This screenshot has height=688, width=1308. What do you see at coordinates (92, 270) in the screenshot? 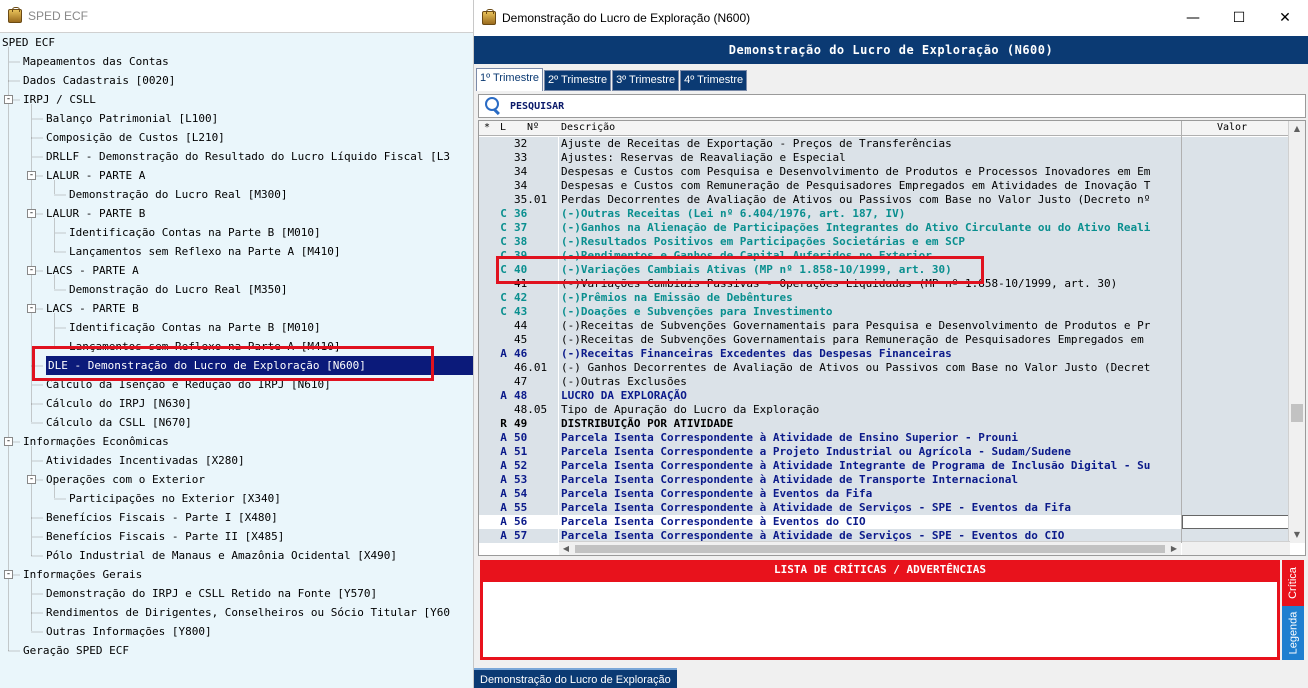
I see `tree-item: LACS - PARTE A` at bounding box center [92, 270].